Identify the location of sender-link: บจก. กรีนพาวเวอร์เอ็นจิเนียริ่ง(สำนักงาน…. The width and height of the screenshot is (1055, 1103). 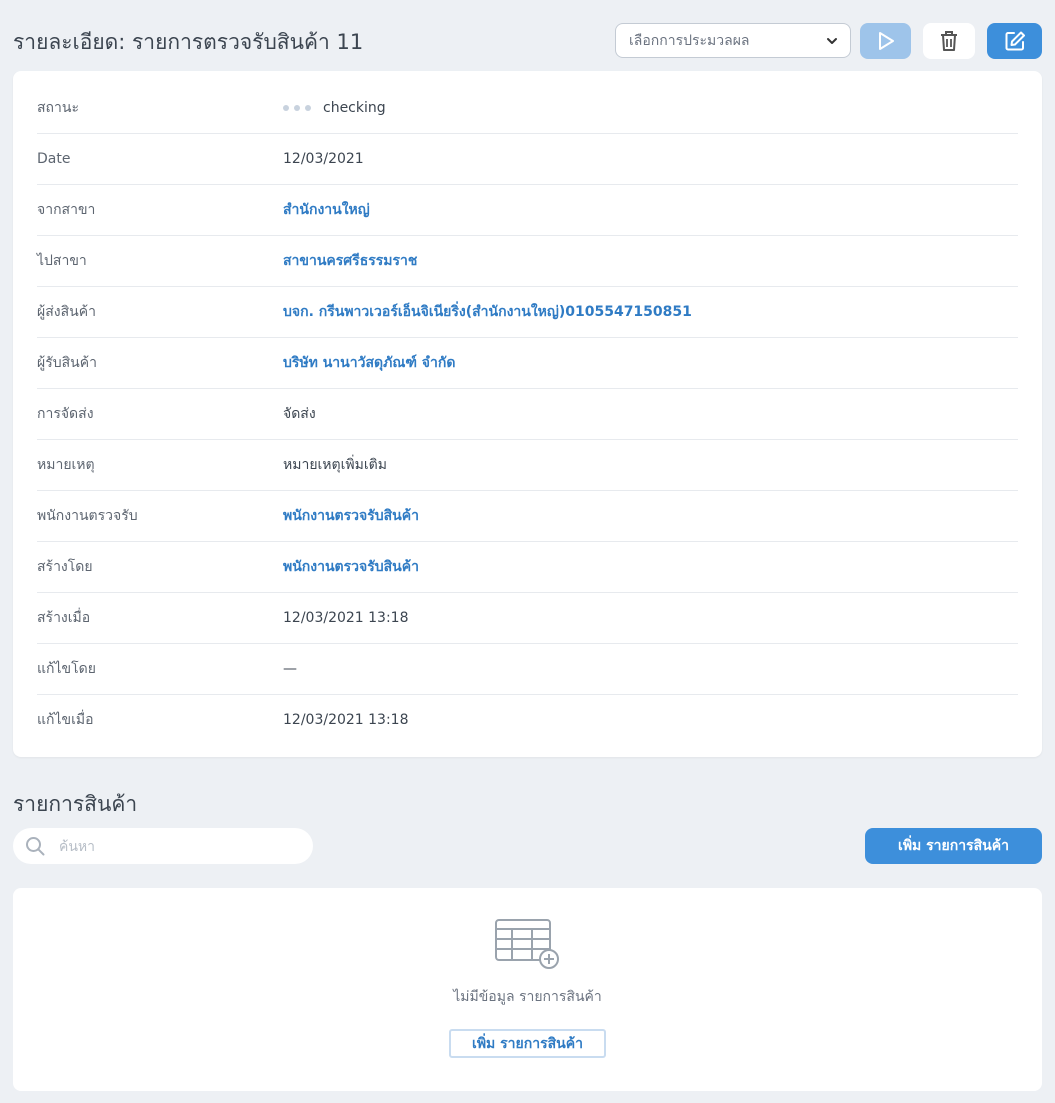
(487, 312).